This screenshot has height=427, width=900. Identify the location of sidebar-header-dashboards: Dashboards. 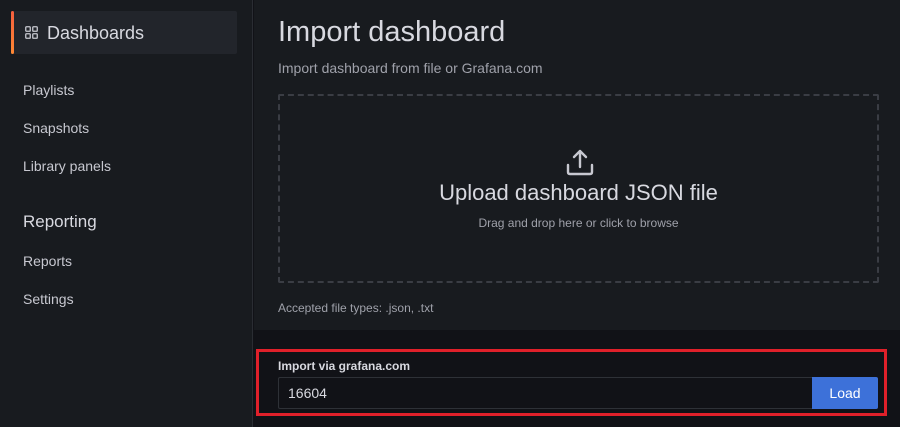
(124, 32).